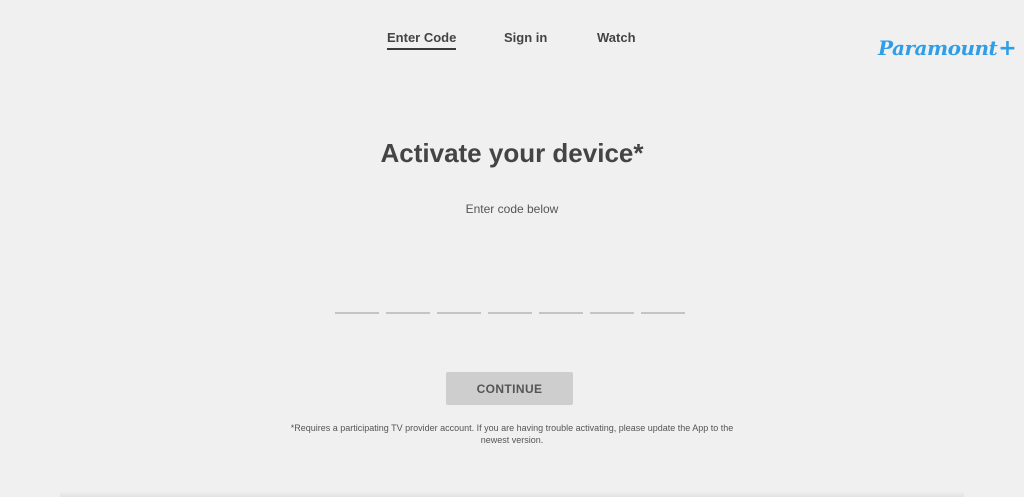 This screenshot has height=497, width=1024. I want to click on bottom-divider, so click(512, 494).